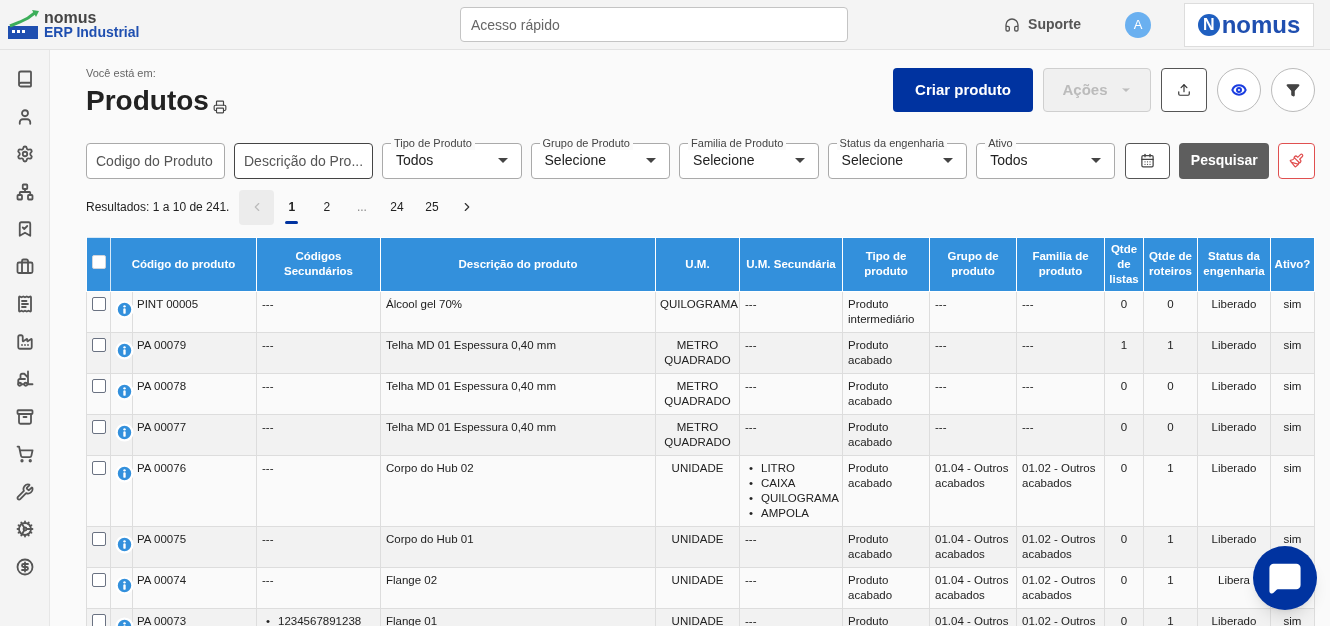 The height and width of the screenshot is (626, 1330). Describe the element at coordinates (518, 264) in the screenshot. I see `column-header: Descrição do produto` at that location.